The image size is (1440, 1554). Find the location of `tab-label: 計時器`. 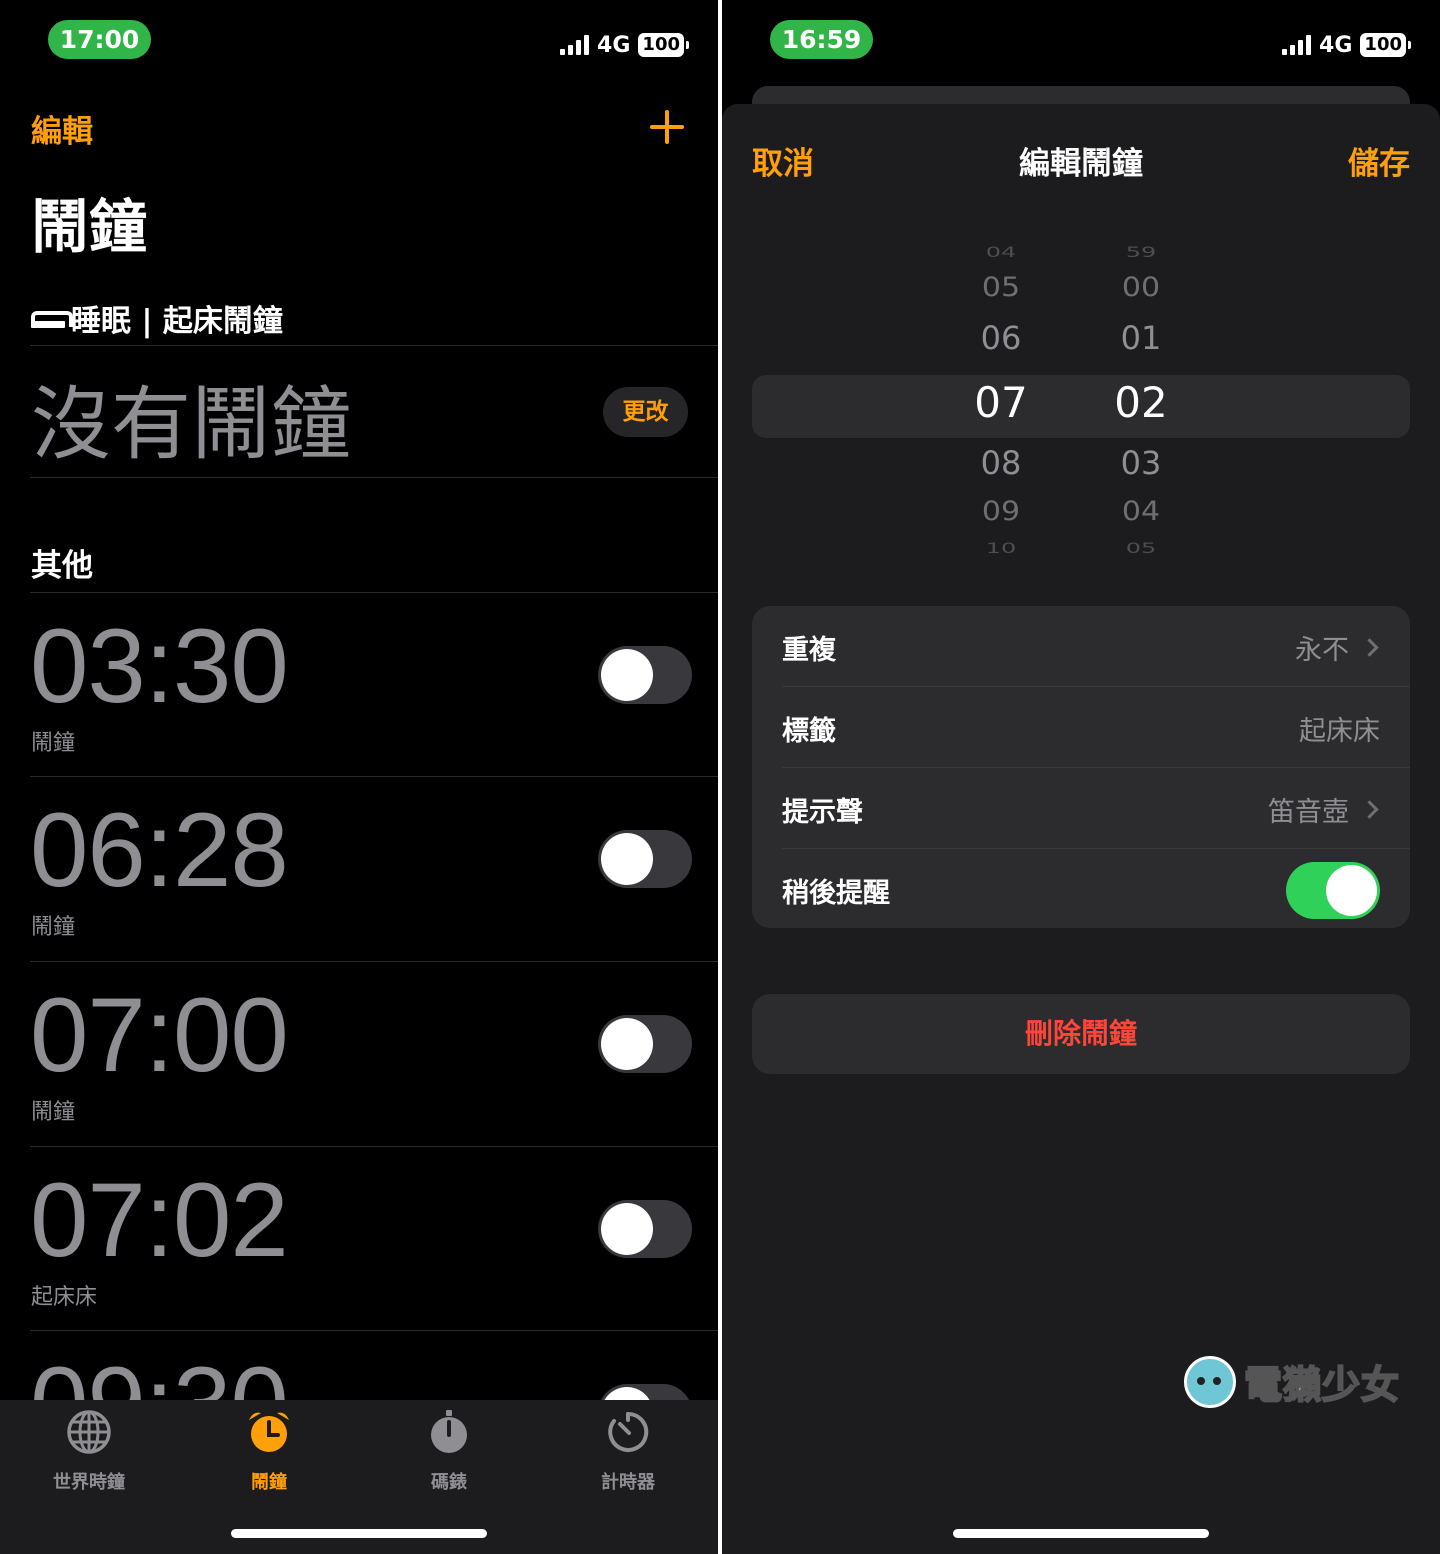

tab-label: 計時器 is located at coordinates (628, 1482).